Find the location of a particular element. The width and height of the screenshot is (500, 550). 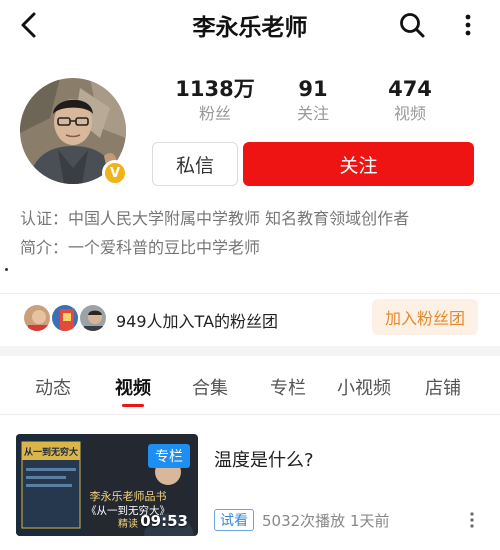

join-fan-club-button: 加入粉丝团 is located at coordinates (425, 317).